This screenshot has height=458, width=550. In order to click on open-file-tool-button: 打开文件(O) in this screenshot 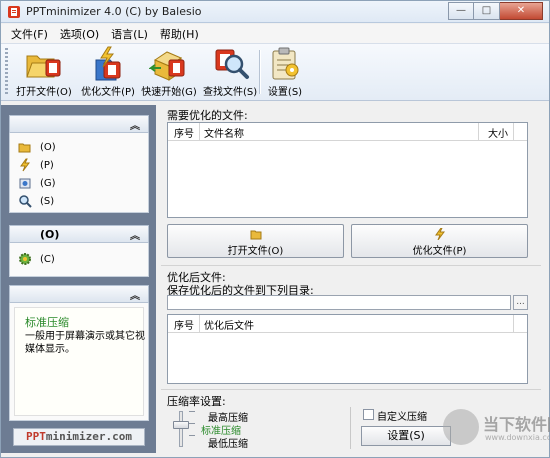, I will do `click(44, 73)`.